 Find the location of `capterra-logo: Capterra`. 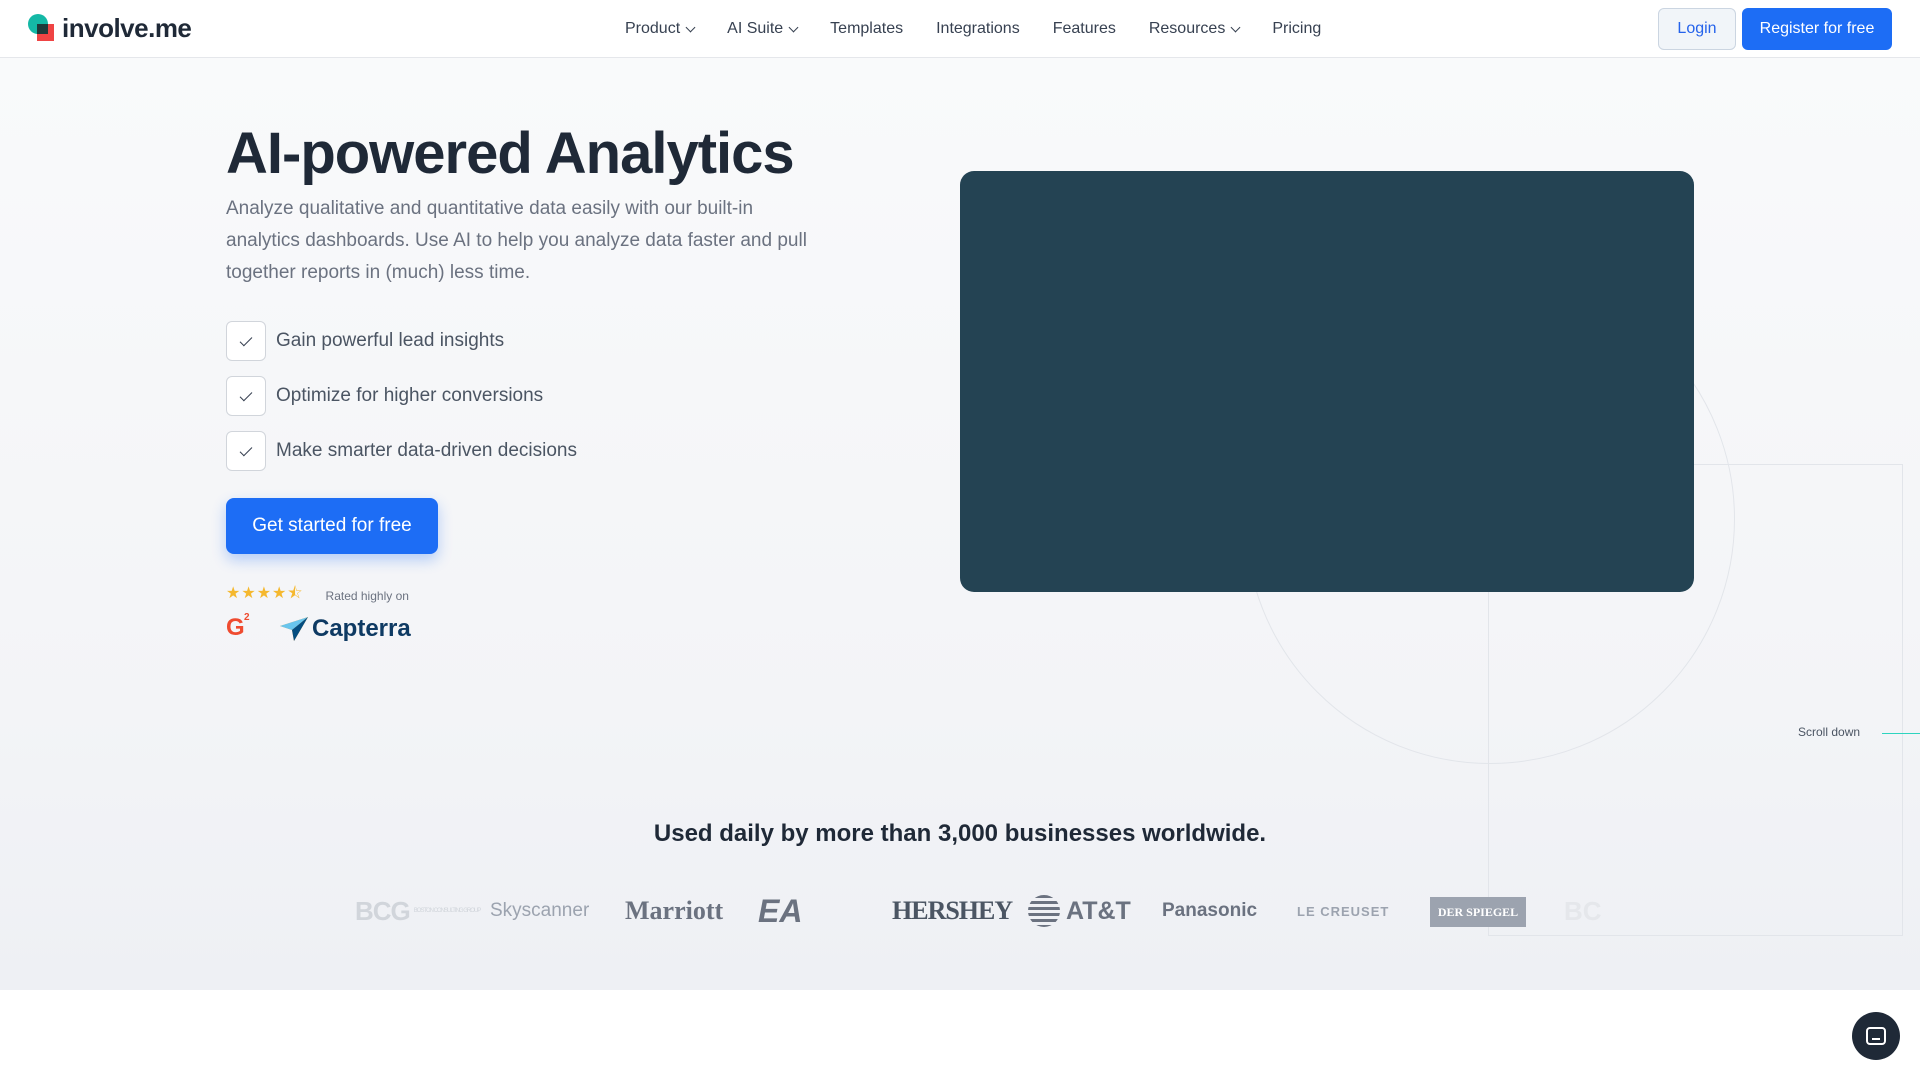

capterra-logo: Capterra is located at coordinates (345, 629).